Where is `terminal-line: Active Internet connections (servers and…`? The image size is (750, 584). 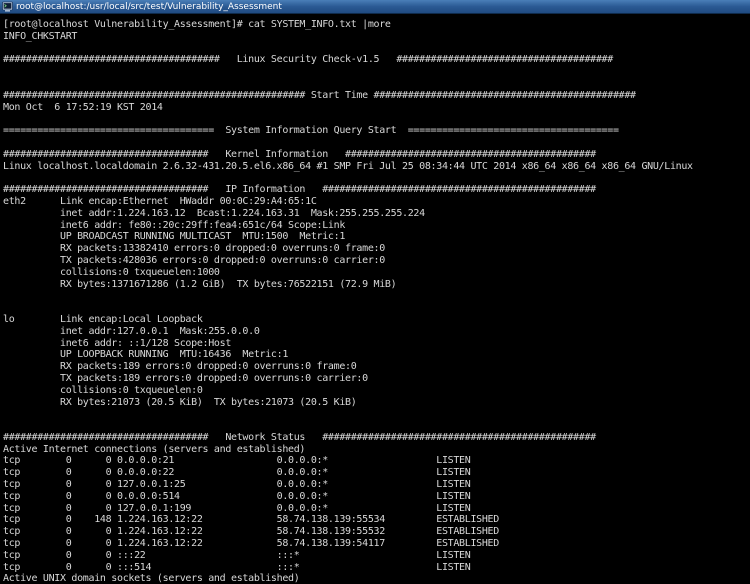 terminal-line: Active Internet connections (servers and… is located at coordinates (154, 449).